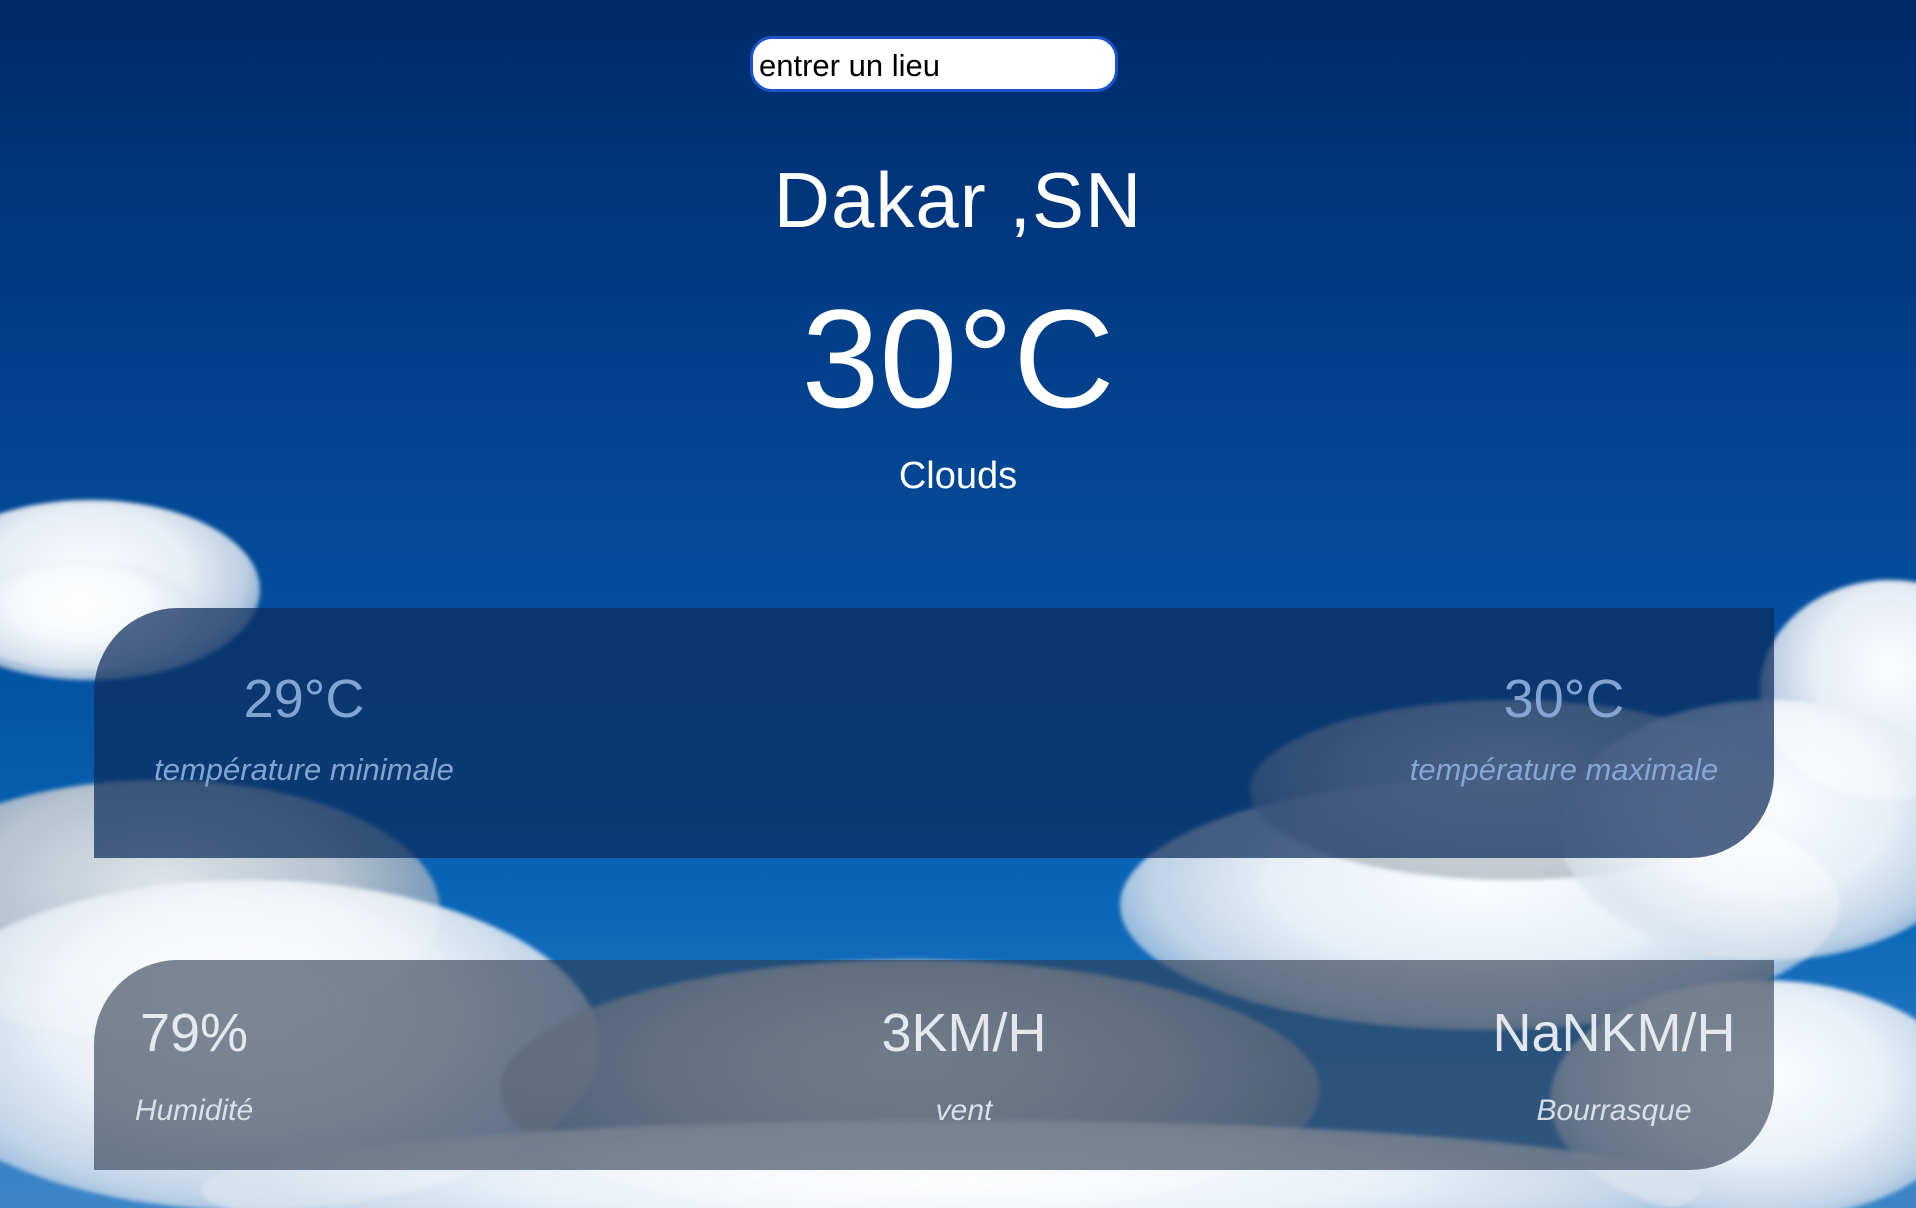  I want to click on wind-label: vent, so click(964, 1110).